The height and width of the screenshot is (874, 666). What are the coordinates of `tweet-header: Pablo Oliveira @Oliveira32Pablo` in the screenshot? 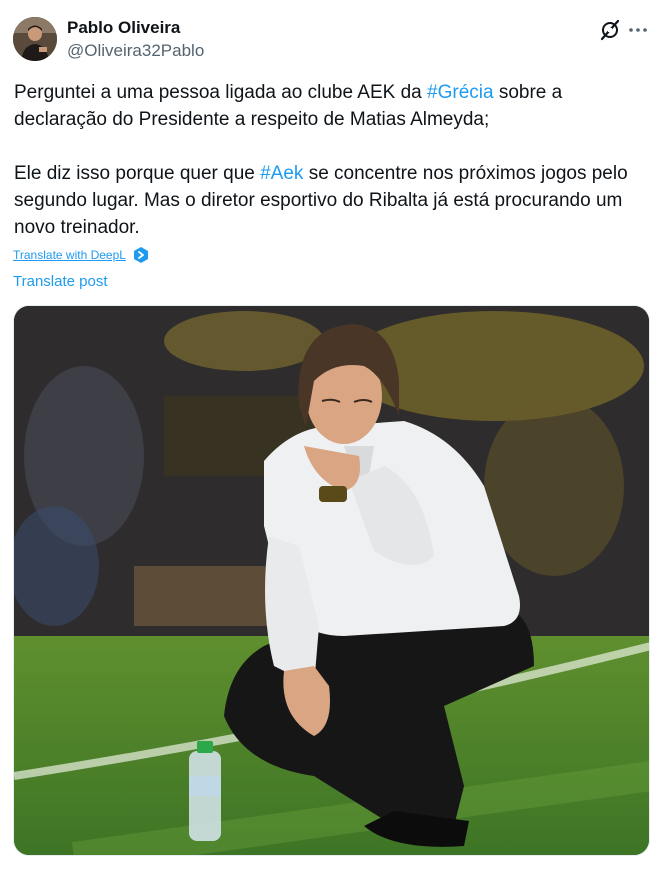 It's located at (333, 35).